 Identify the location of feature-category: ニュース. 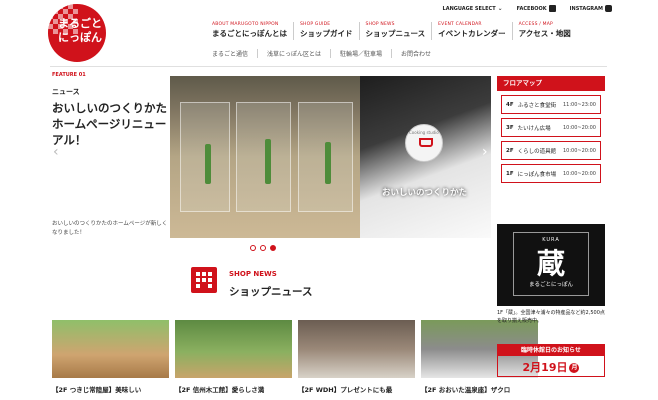
(66, 92).